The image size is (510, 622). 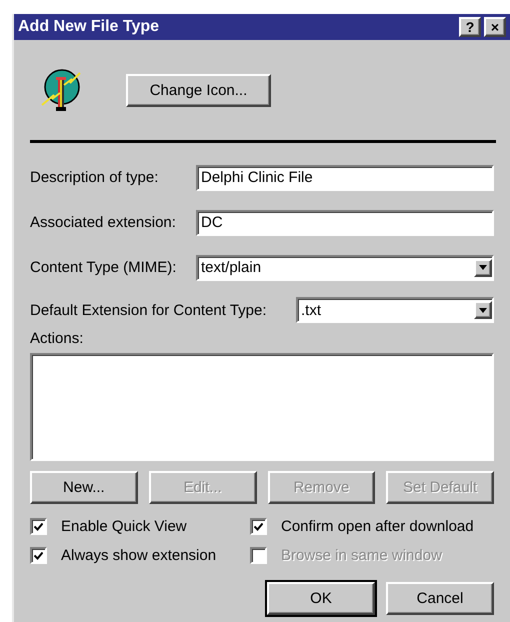 I want to click on field-label: Default Extension for Content Type:, so click(x=149, y=310).